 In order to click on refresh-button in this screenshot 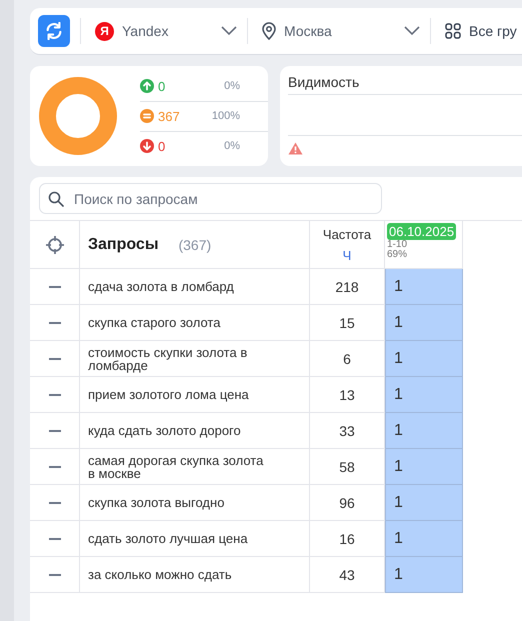, I will do `click(54, 31)`.